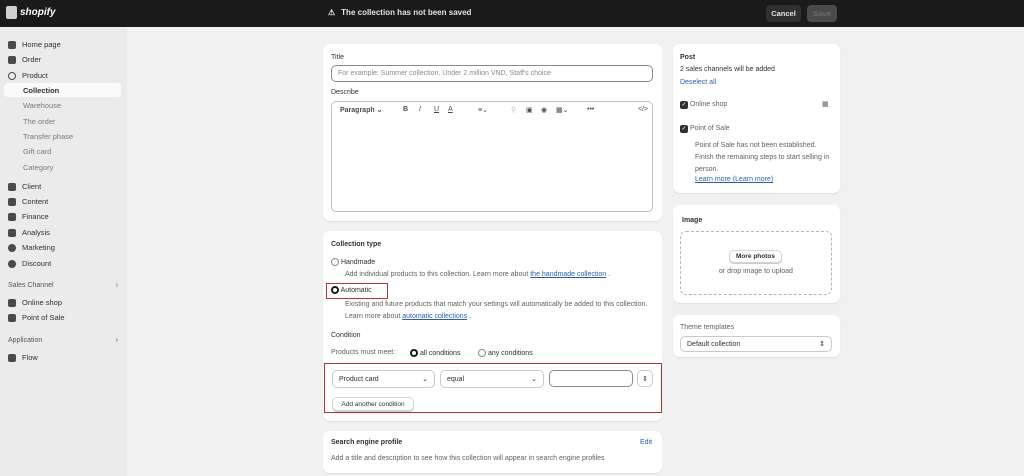 Image resolution: width=1024 pixels, height=476 pixels. What do you see at coordinates (434, 316) in the screenshot?
I see `automatic-link: automatic collections` at bounding box center [434, 316].